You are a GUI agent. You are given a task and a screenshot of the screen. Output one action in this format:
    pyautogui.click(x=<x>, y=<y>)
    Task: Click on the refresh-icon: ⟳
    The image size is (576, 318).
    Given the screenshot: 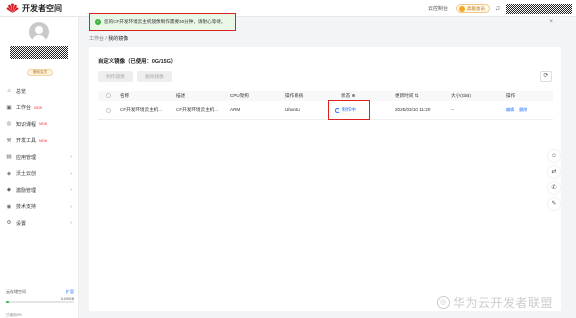 What is the action you would take?
    pyautogui.click(x=546, y=76)
    